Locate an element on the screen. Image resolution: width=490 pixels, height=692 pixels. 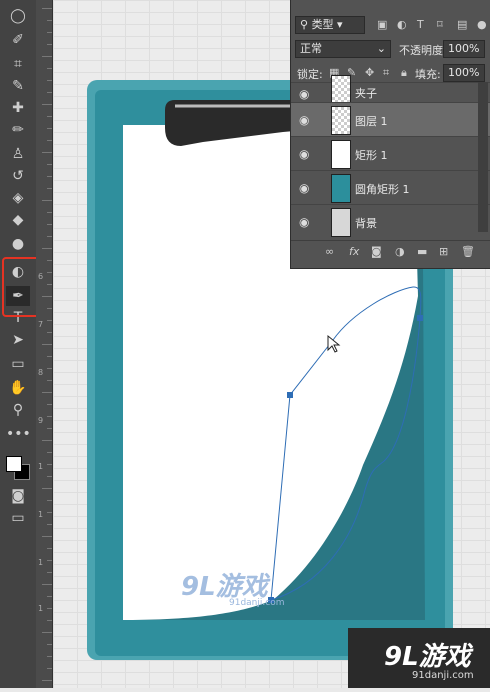
search-icon: ⚲ is located at coordinates (306, 24).